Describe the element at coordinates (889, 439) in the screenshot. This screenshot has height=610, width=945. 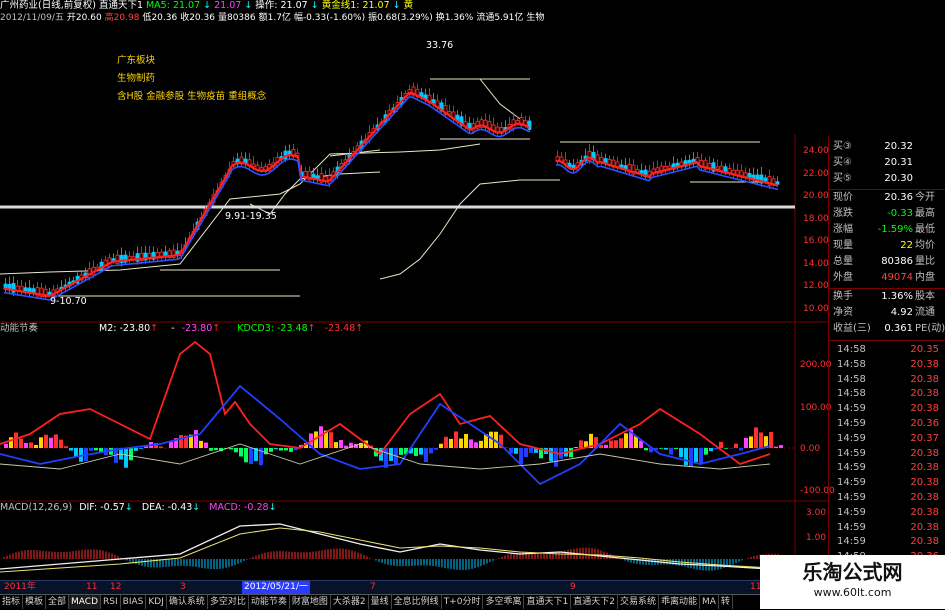
I see `tick-row: 14:5920.37` at that location.